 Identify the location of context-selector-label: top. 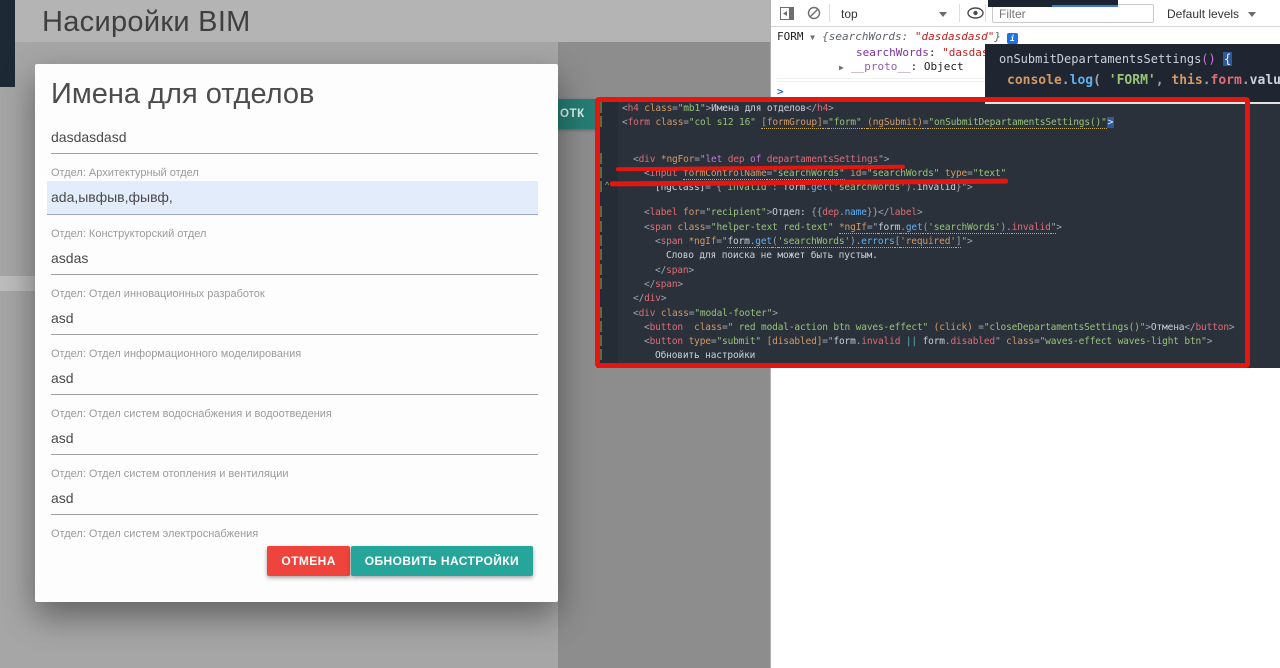
(849, 14).